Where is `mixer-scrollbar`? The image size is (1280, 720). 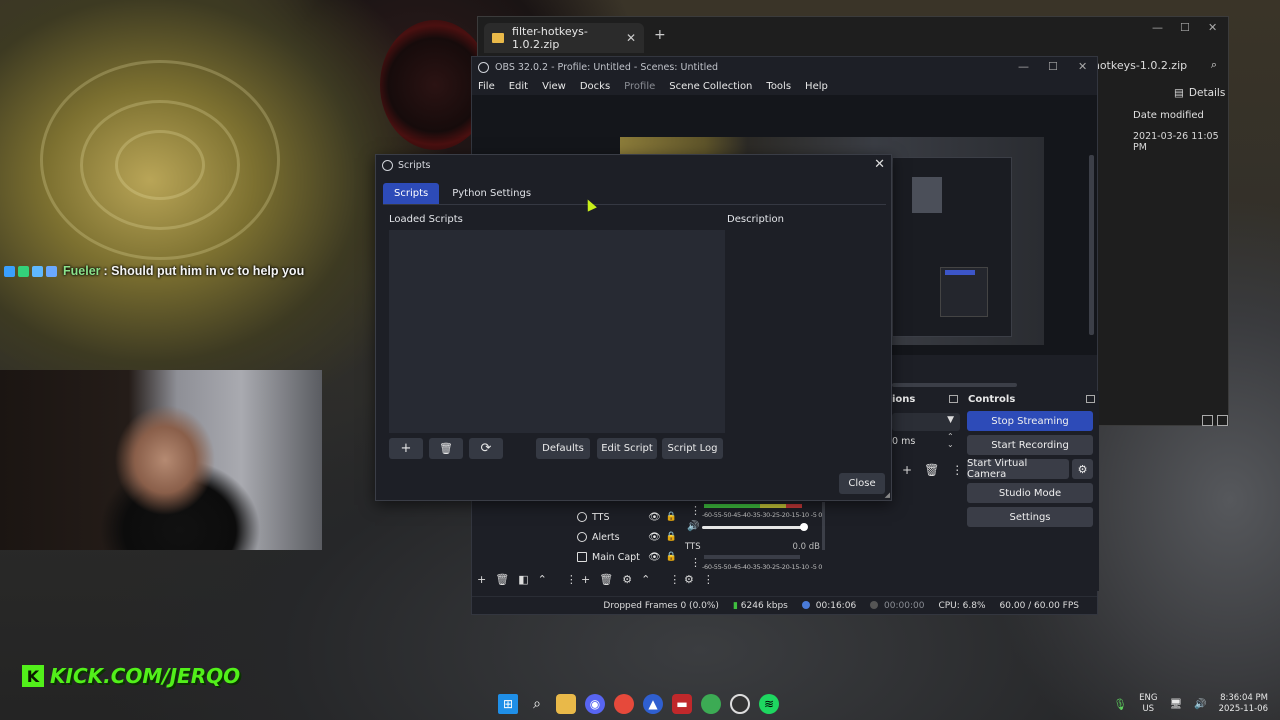
mixer-scrollbar is located at coordinates (823, 526).